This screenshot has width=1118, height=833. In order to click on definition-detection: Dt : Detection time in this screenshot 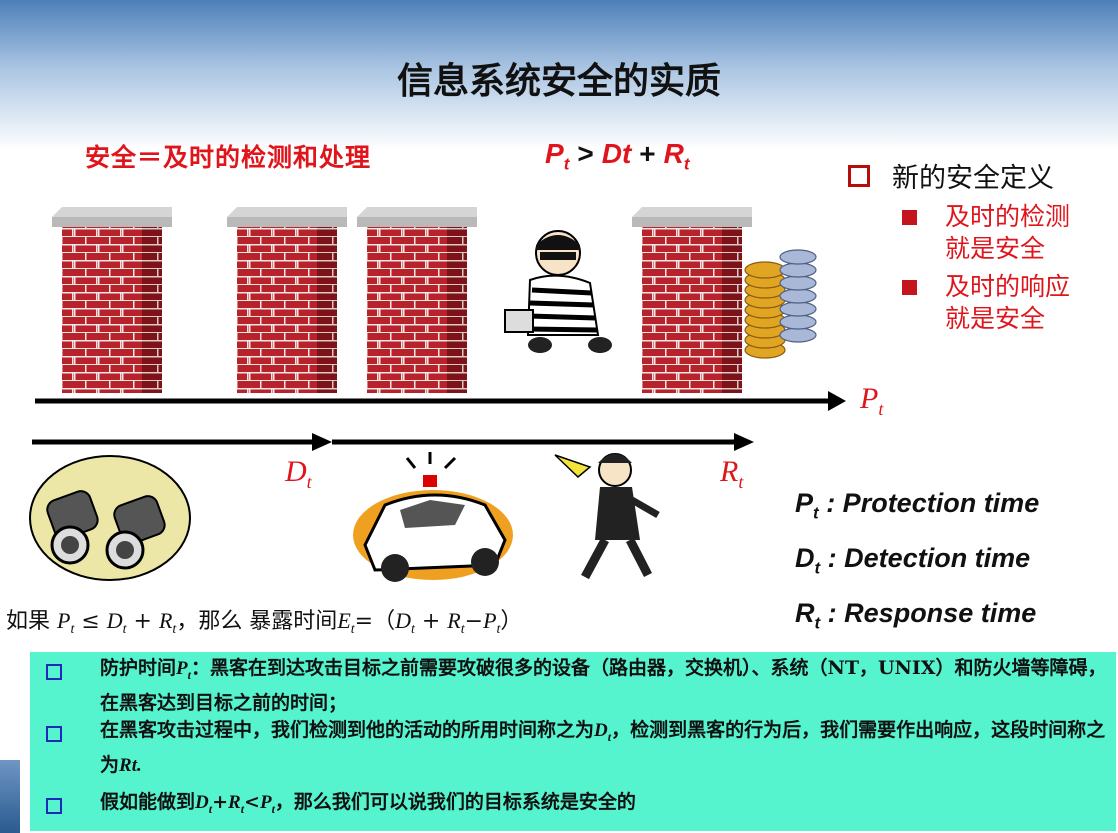, I will do `click(913, 560)`.